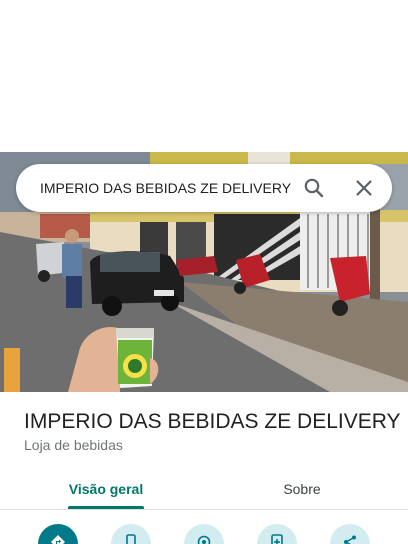 This screenshot has height=544, width=408. Describe the element at coordinates (212, 421) in the screenshot. I see `place-title: IMPERIO DAS BEBIDAS ZE DELIVERY` at that location.